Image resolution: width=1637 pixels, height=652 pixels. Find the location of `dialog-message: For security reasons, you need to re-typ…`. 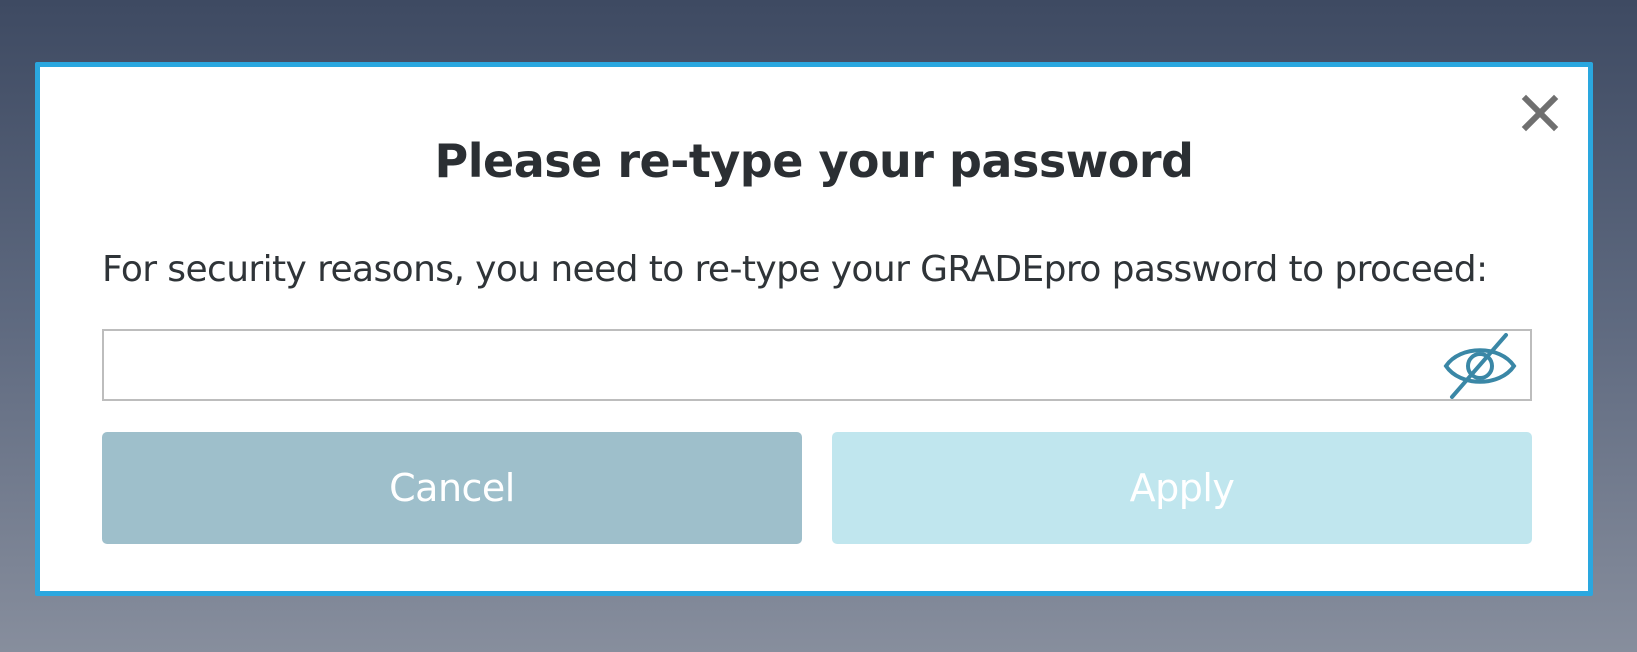

dialog-message: For security reasons, you need to re-typ… is located at coordinates (795, 269).